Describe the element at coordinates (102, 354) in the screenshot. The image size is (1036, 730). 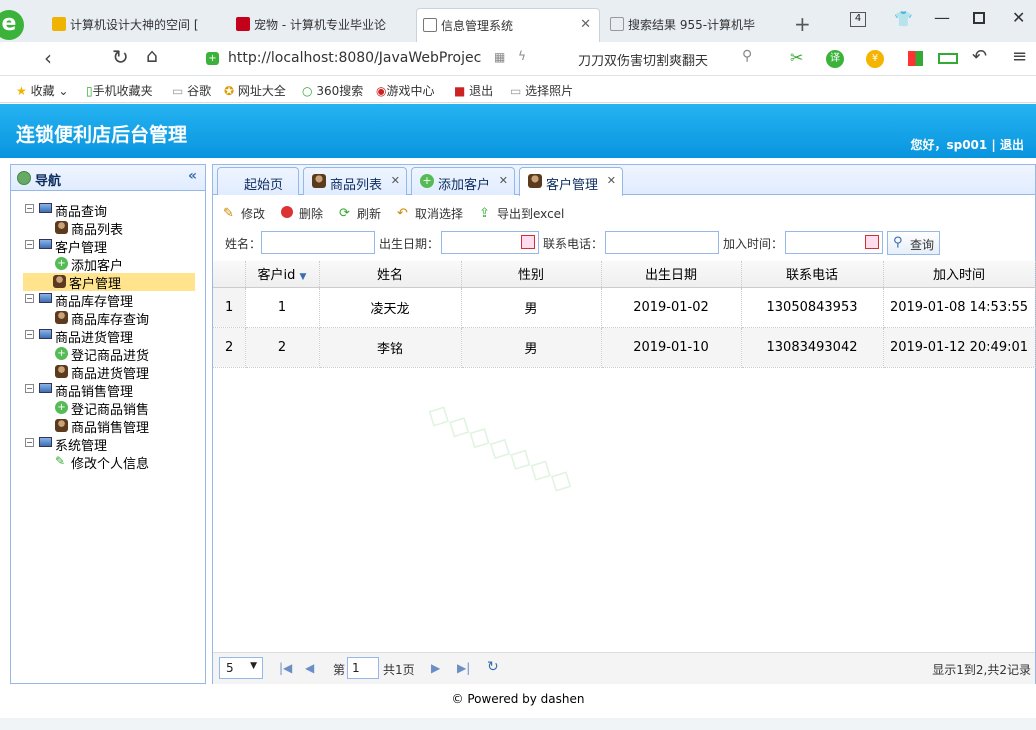
I see `tree-item: + 登记商品进货` at that location.